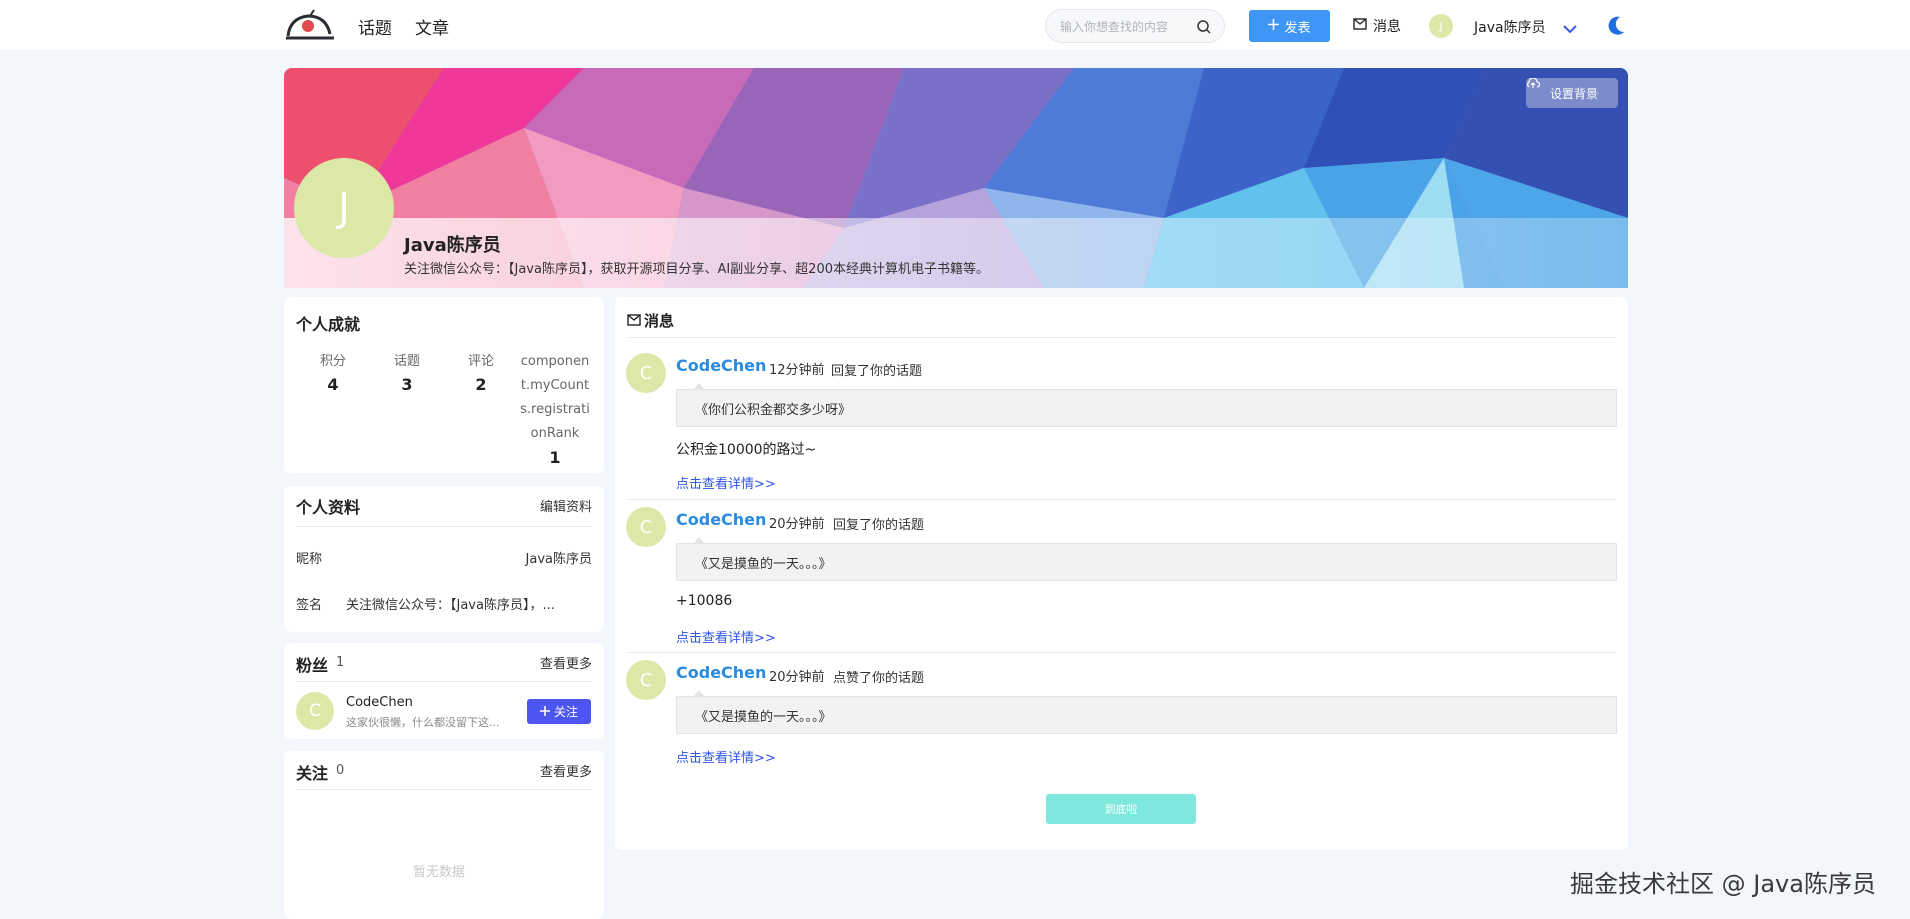 The image size is (1910, 919). What do you see at coordinates (312, 665) in the screenshot?
I see `fans-title: 粉丝` at bounding box center [312, 665].